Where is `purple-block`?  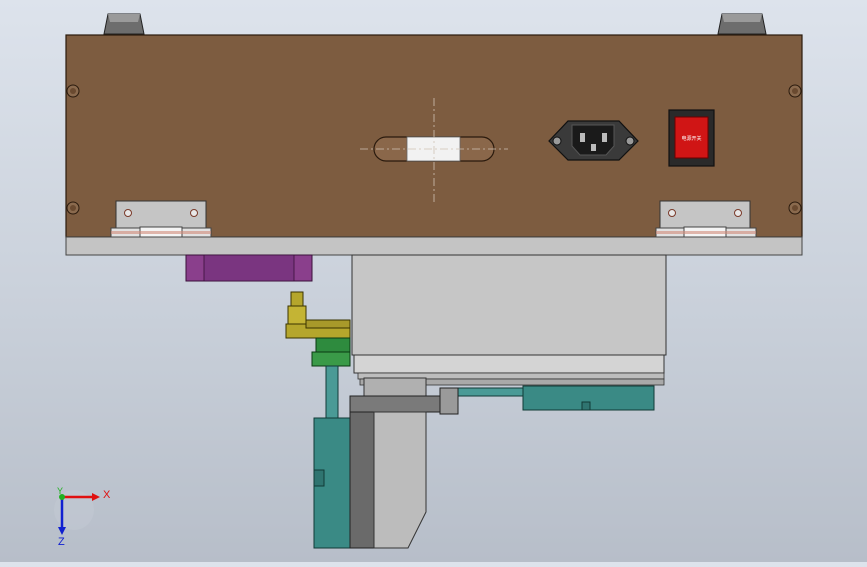 purple-block is located at coordinates (249, 268).